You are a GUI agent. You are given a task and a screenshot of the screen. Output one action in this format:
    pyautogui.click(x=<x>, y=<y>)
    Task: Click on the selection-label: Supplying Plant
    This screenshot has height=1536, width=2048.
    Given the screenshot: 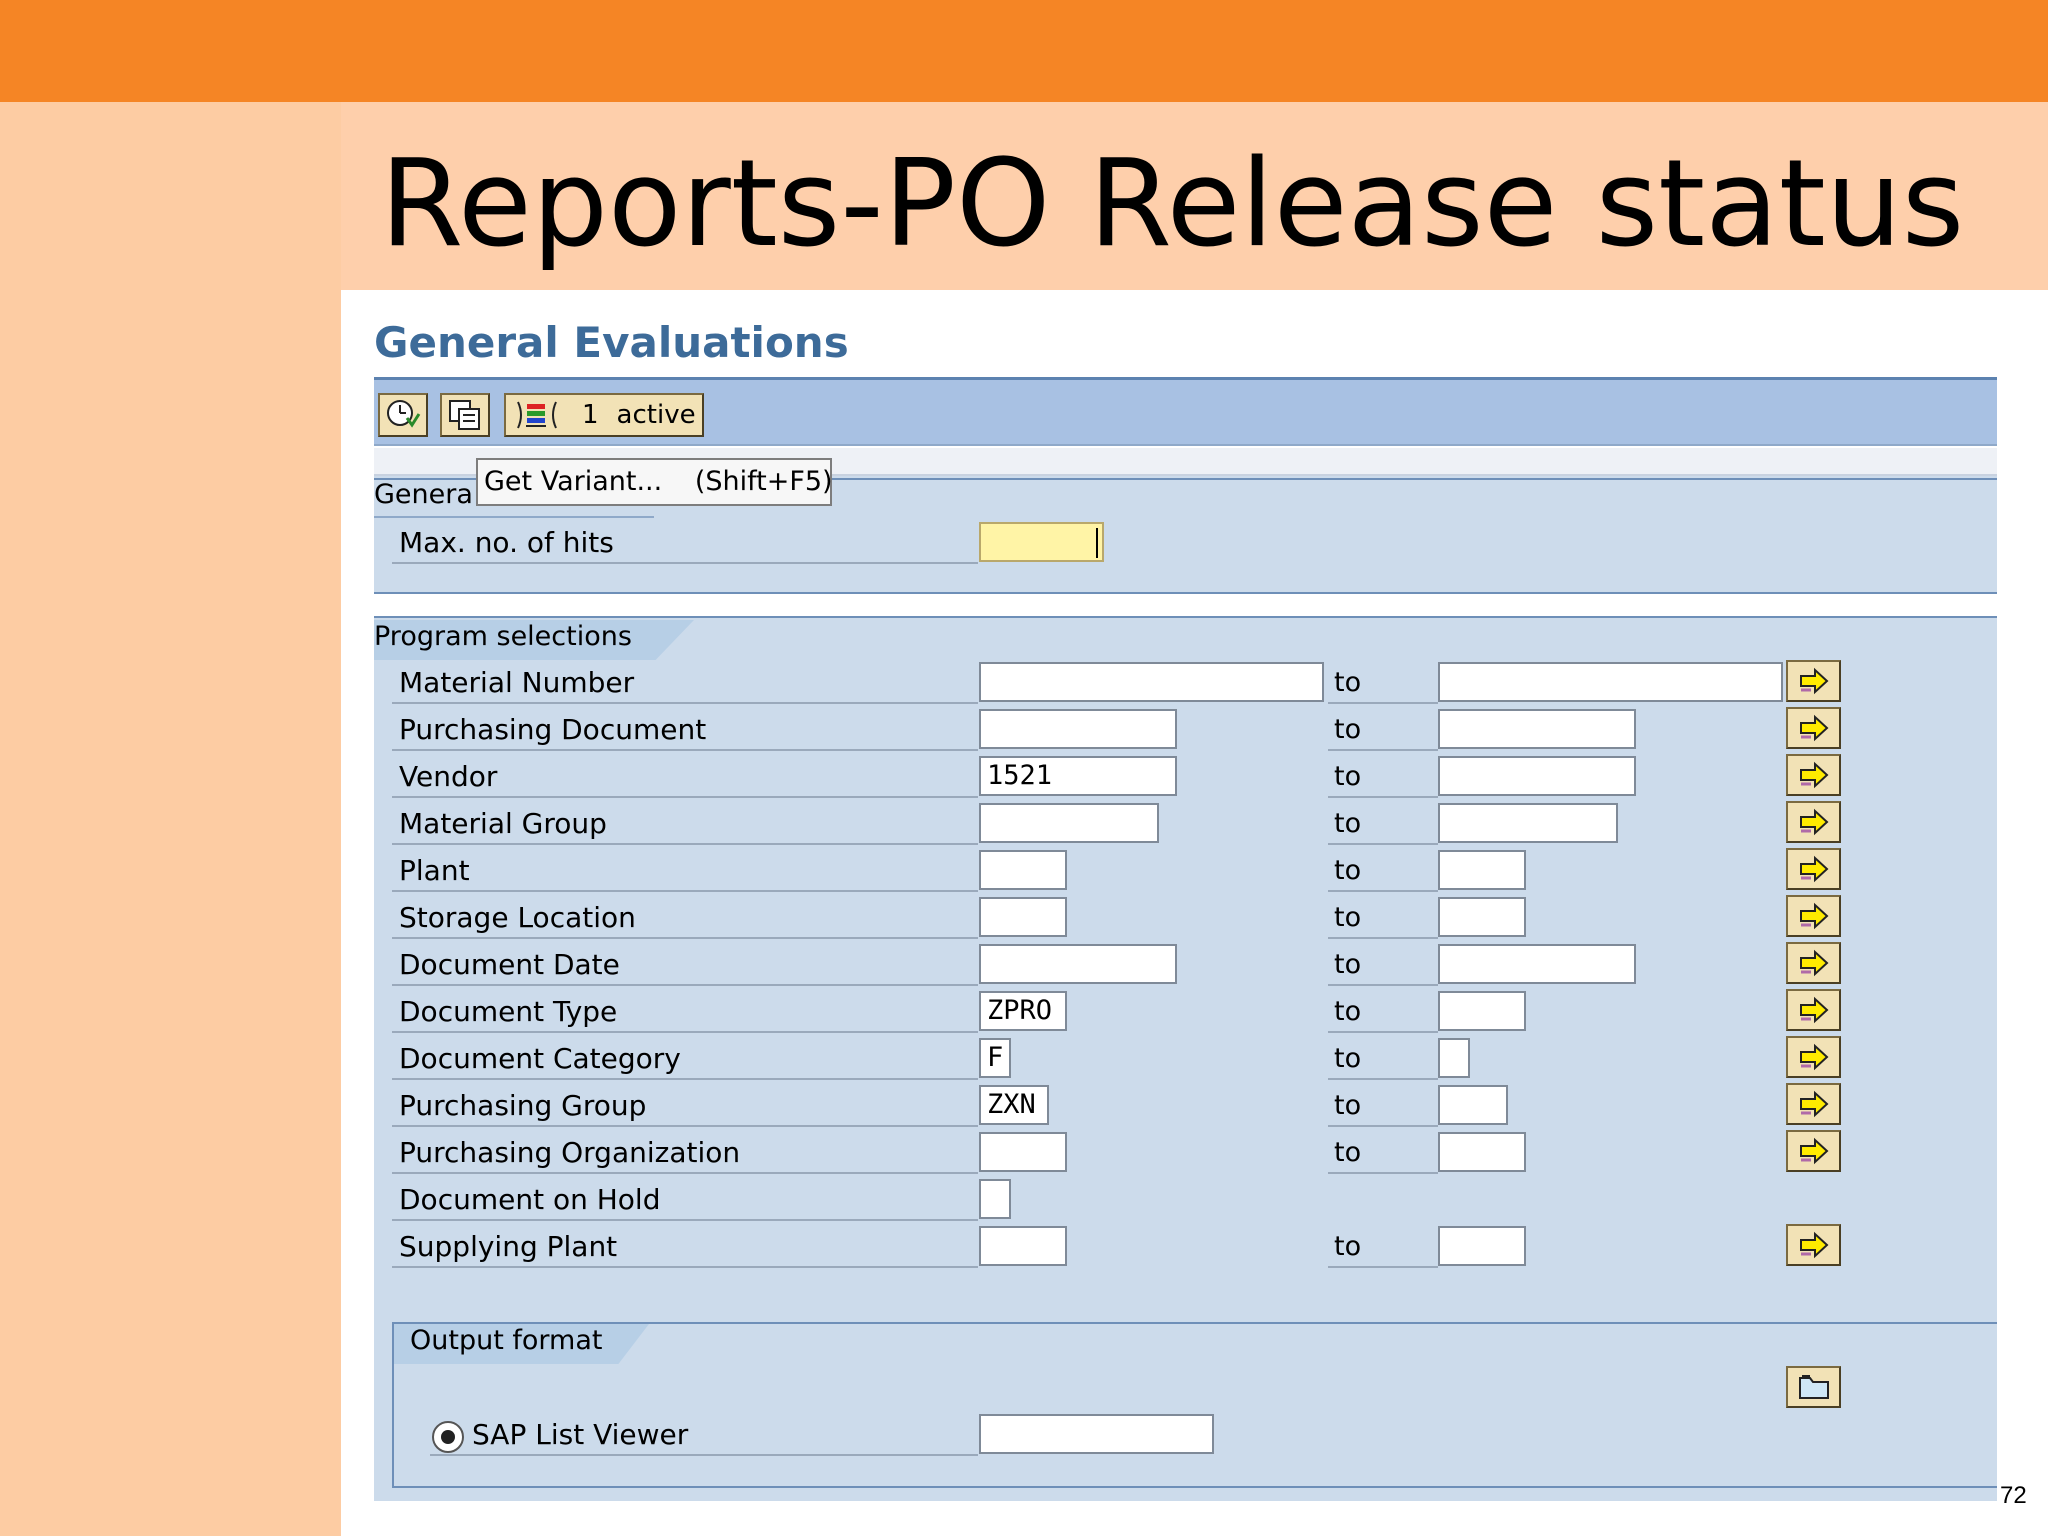 What is the action you would take?
    pyautogui.click(x=508, y=1246)
    